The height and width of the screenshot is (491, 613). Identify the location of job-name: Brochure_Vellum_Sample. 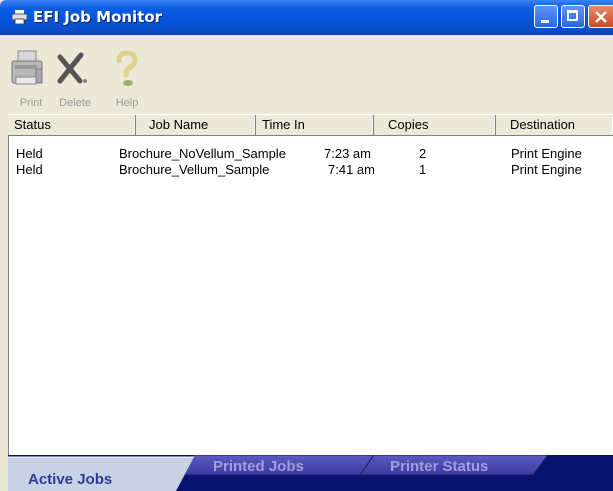
(194, 169).